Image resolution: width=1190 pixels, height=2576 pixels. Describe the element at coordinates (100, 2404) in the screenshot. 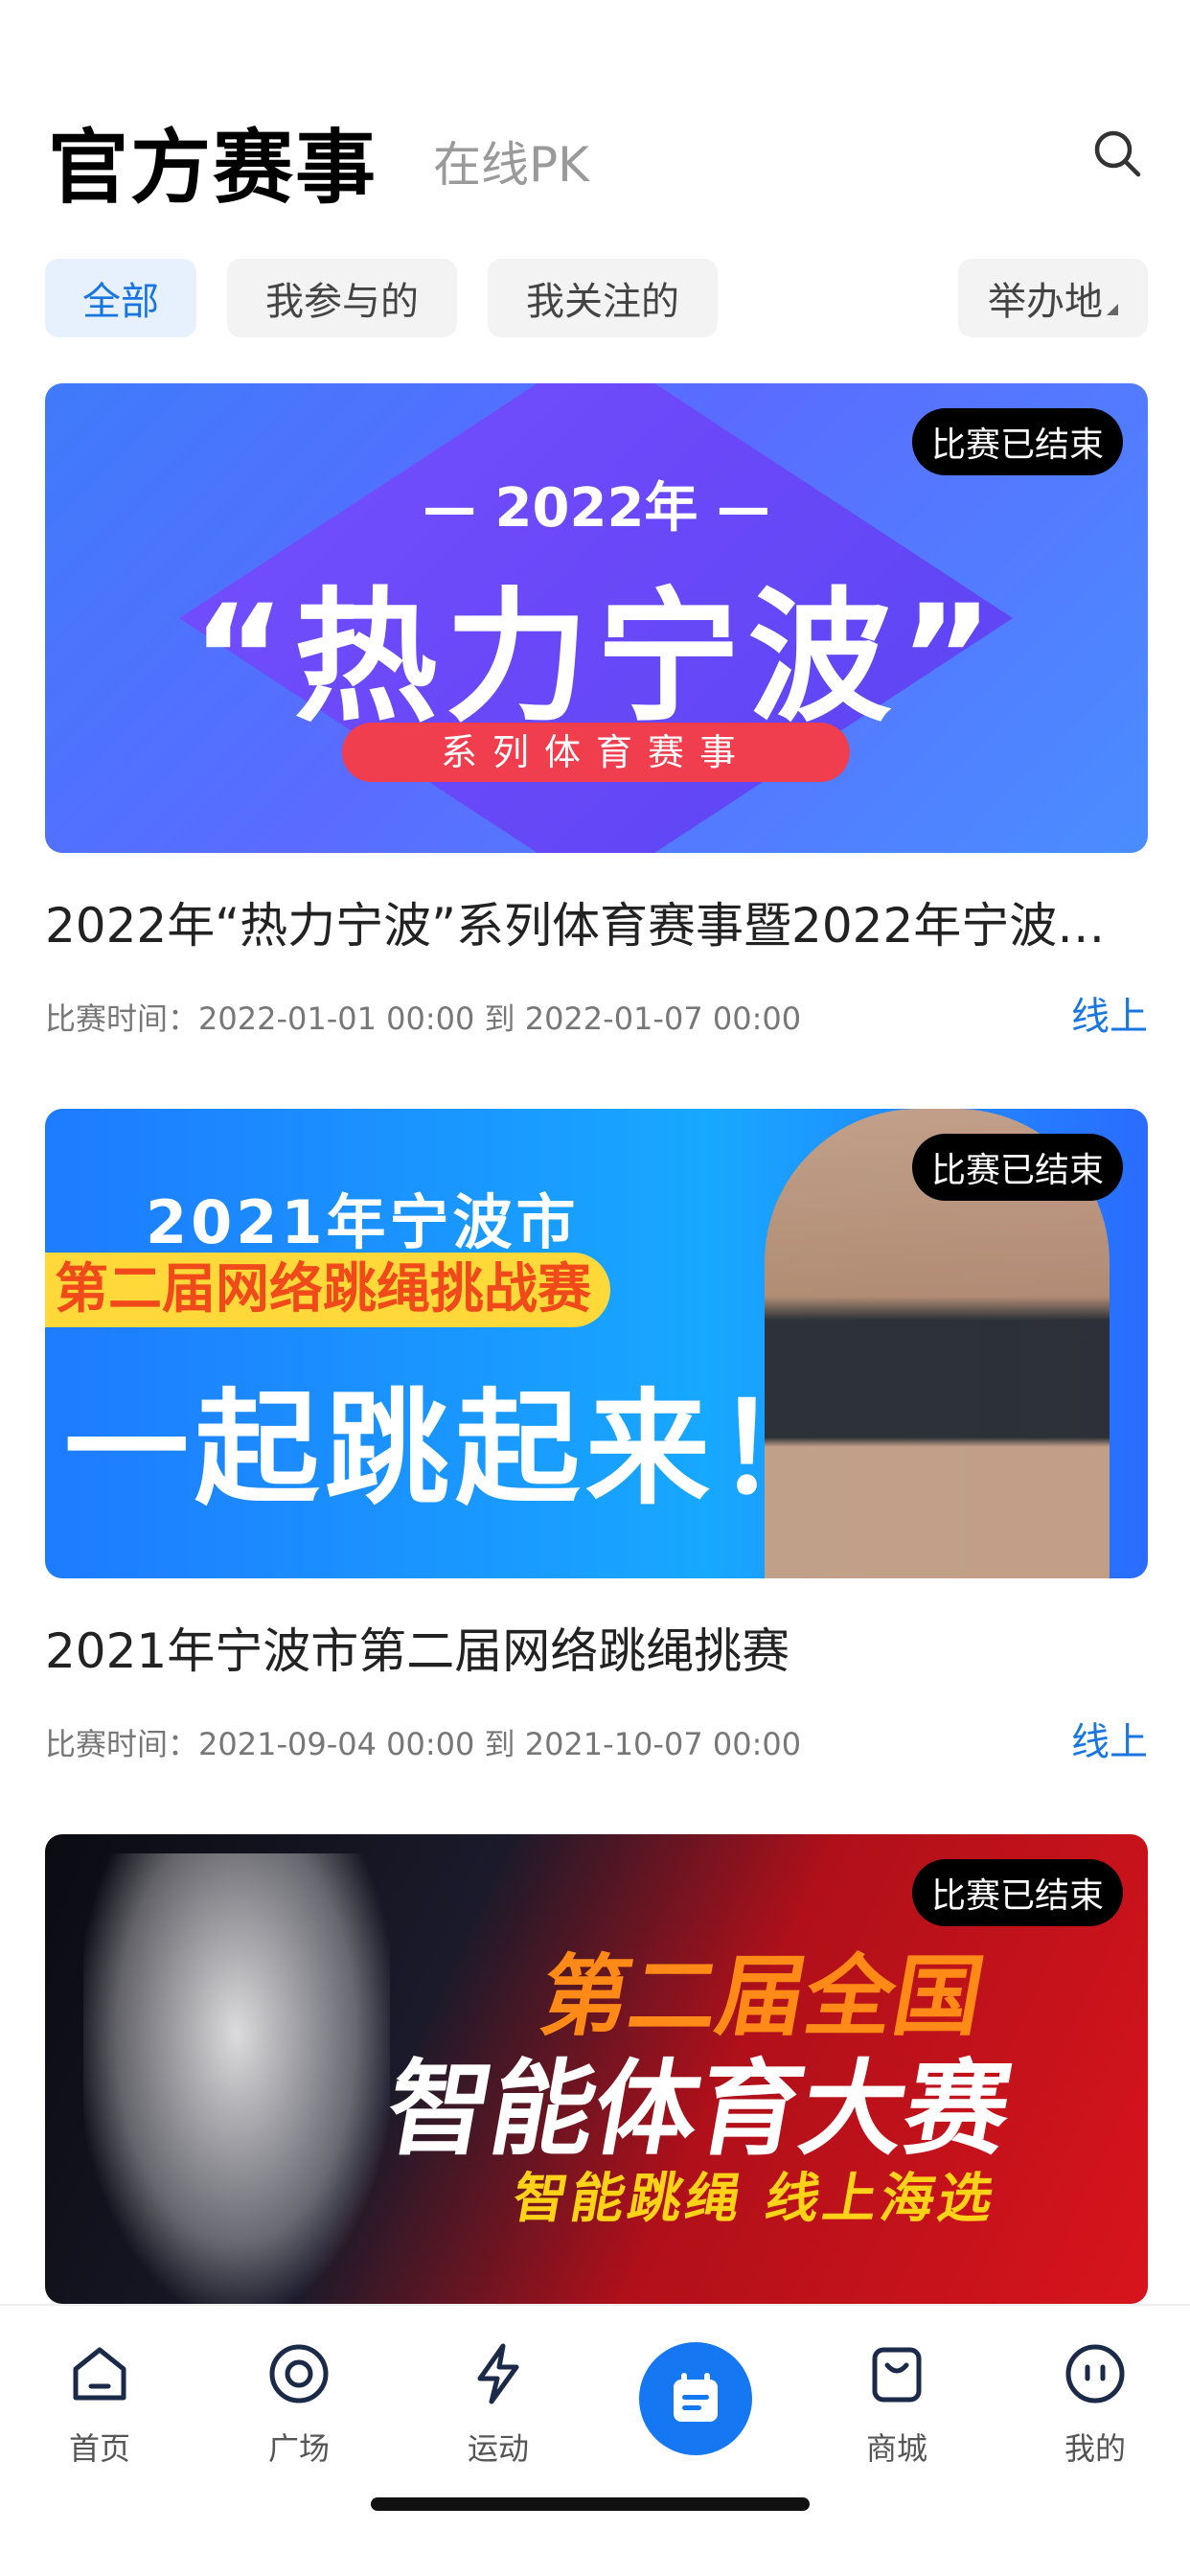

I see `tab-home: 首页` at that location.